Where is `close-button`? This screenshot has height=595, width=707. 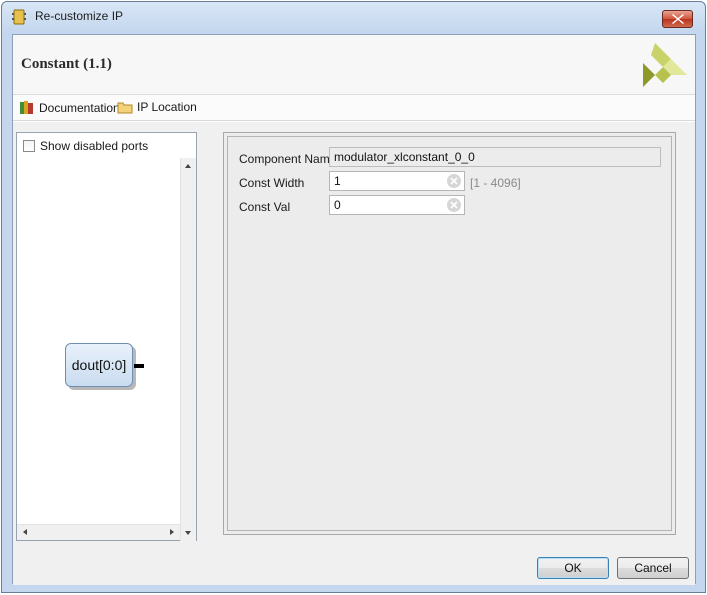 close-button is located at coordinates (677, 19).